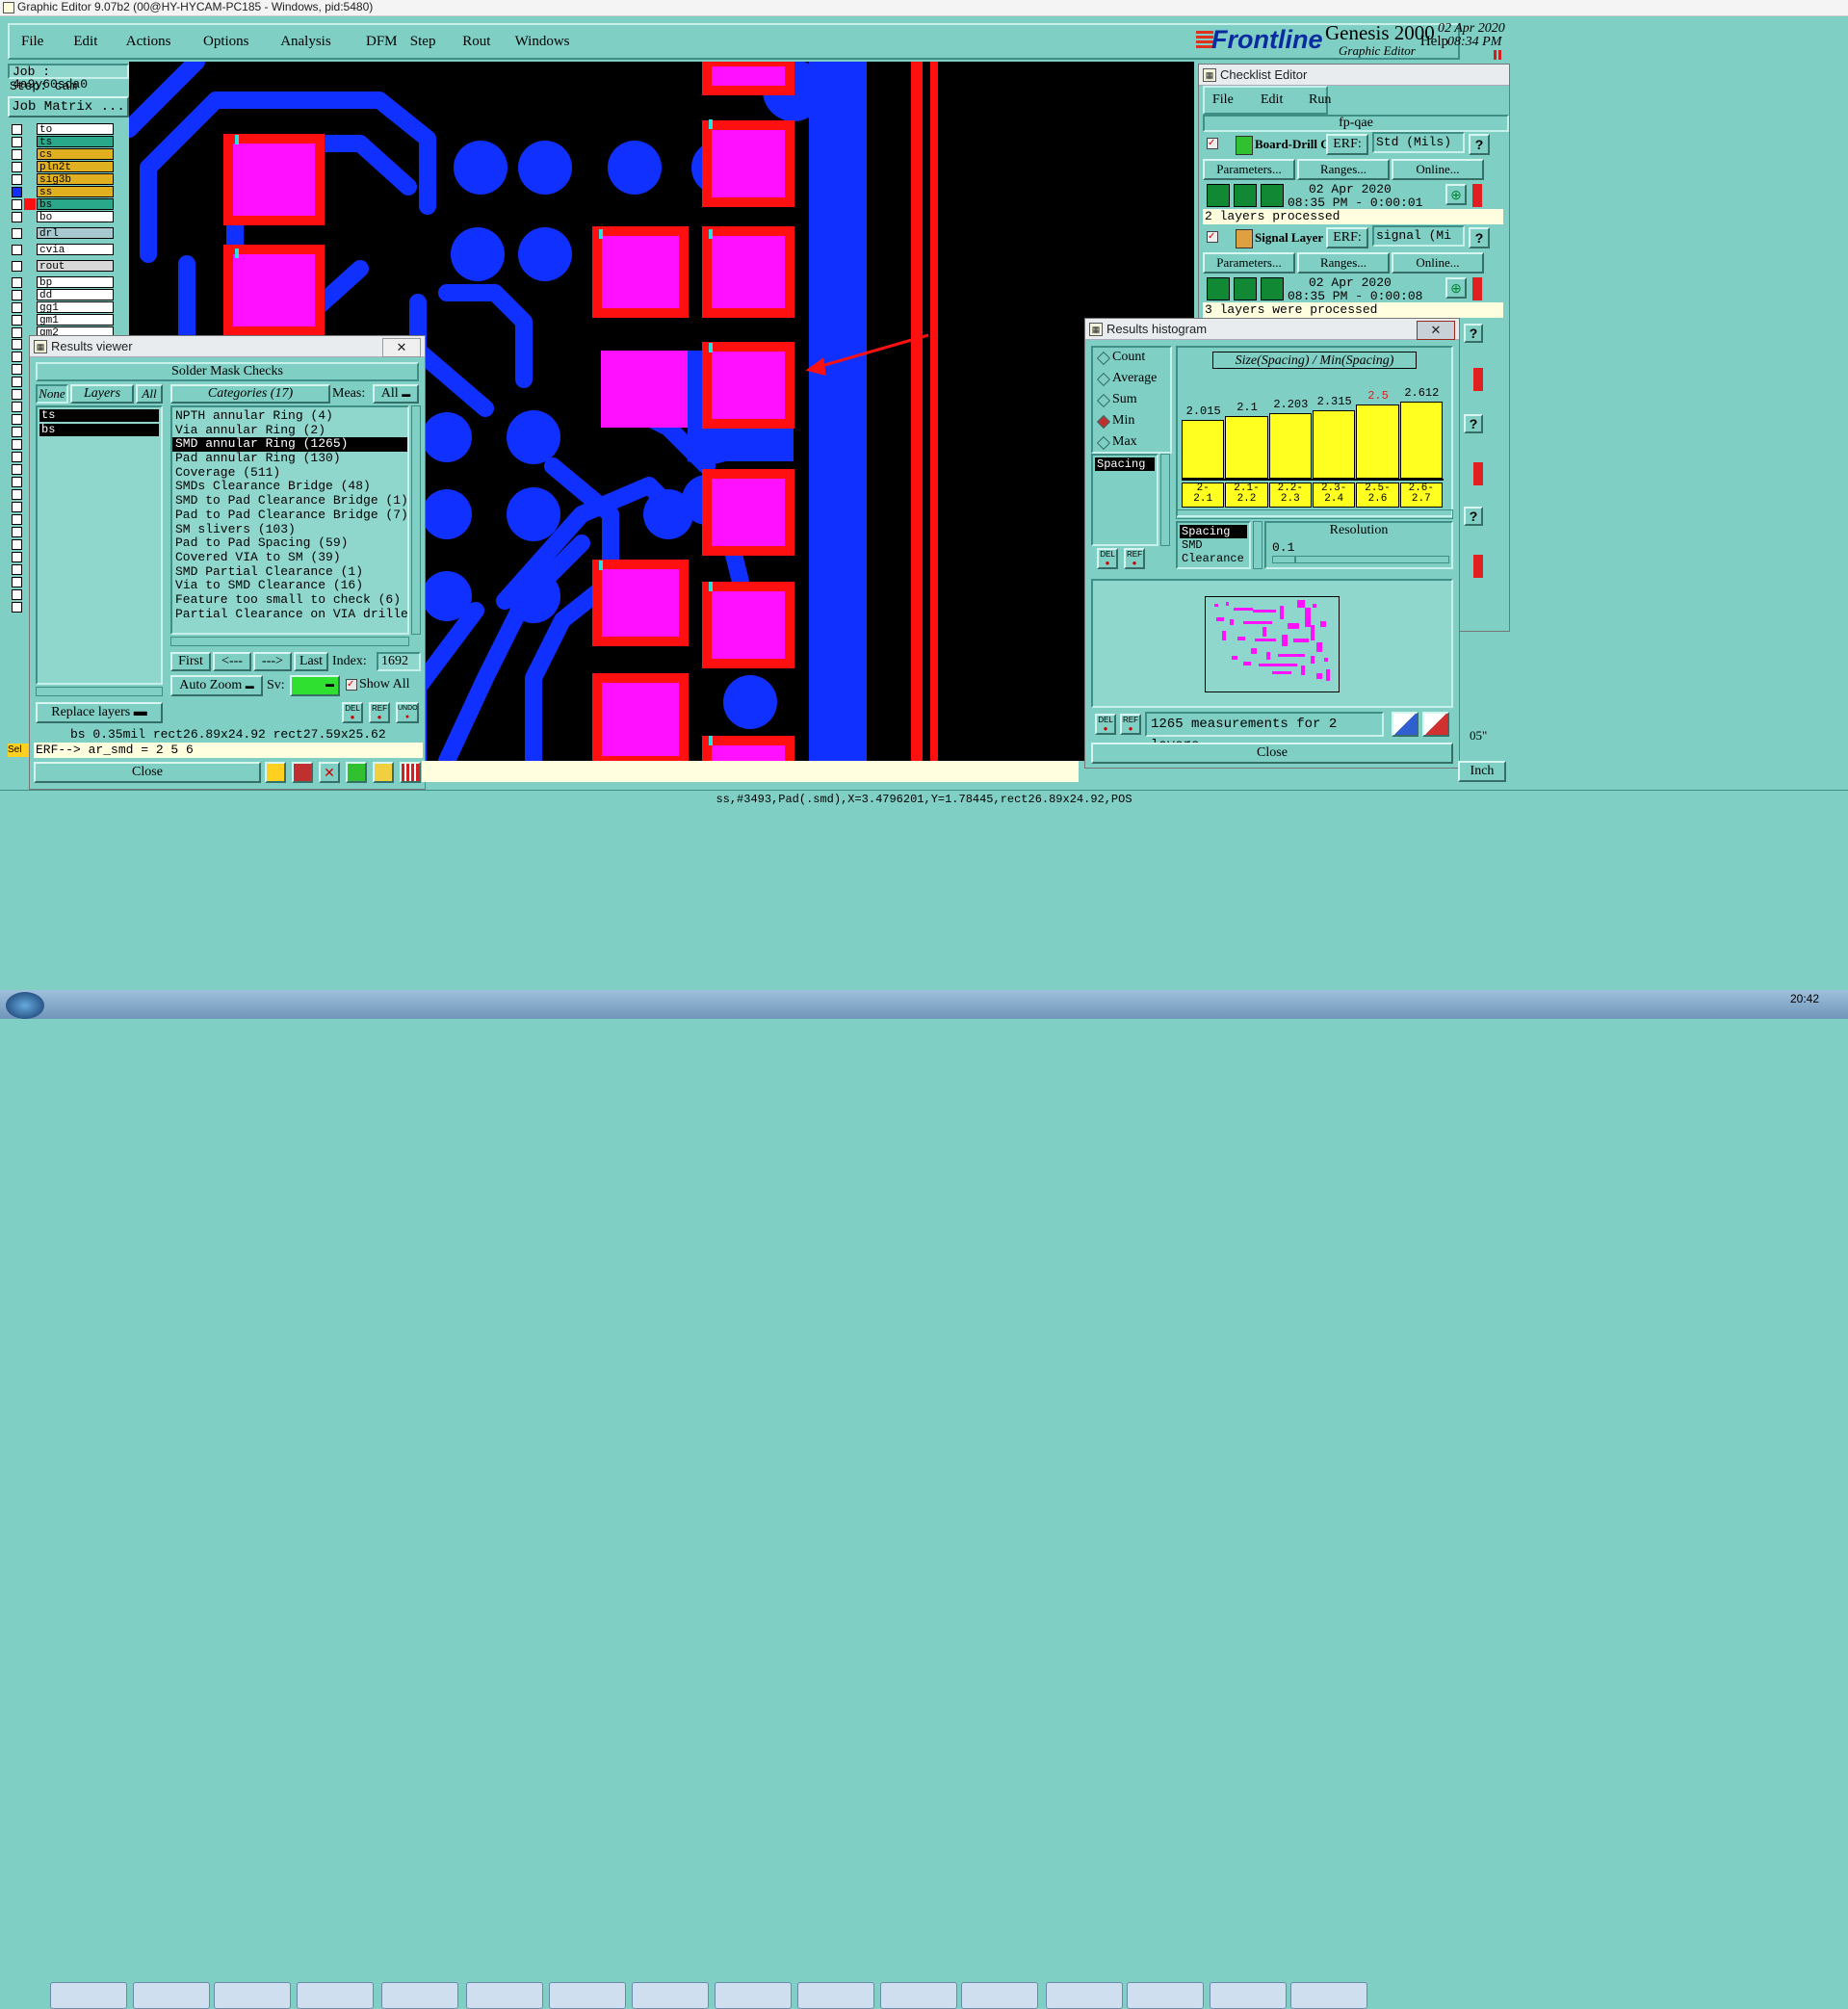 The image size is (1848, 2009). What do you see at coordinates (379, 712) in the screenshot?
I see `ref-button: REF ●` at bounding box center [379, 712].